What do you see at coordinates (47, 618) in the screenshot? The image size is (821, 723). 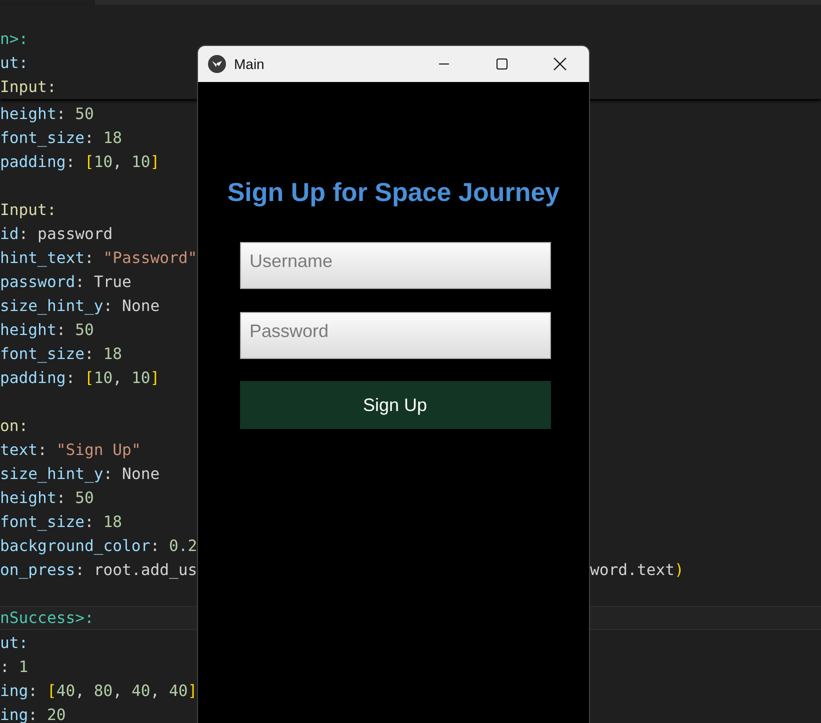 I see `code-line: nSuccess>:` at bounding box center [47, 618].